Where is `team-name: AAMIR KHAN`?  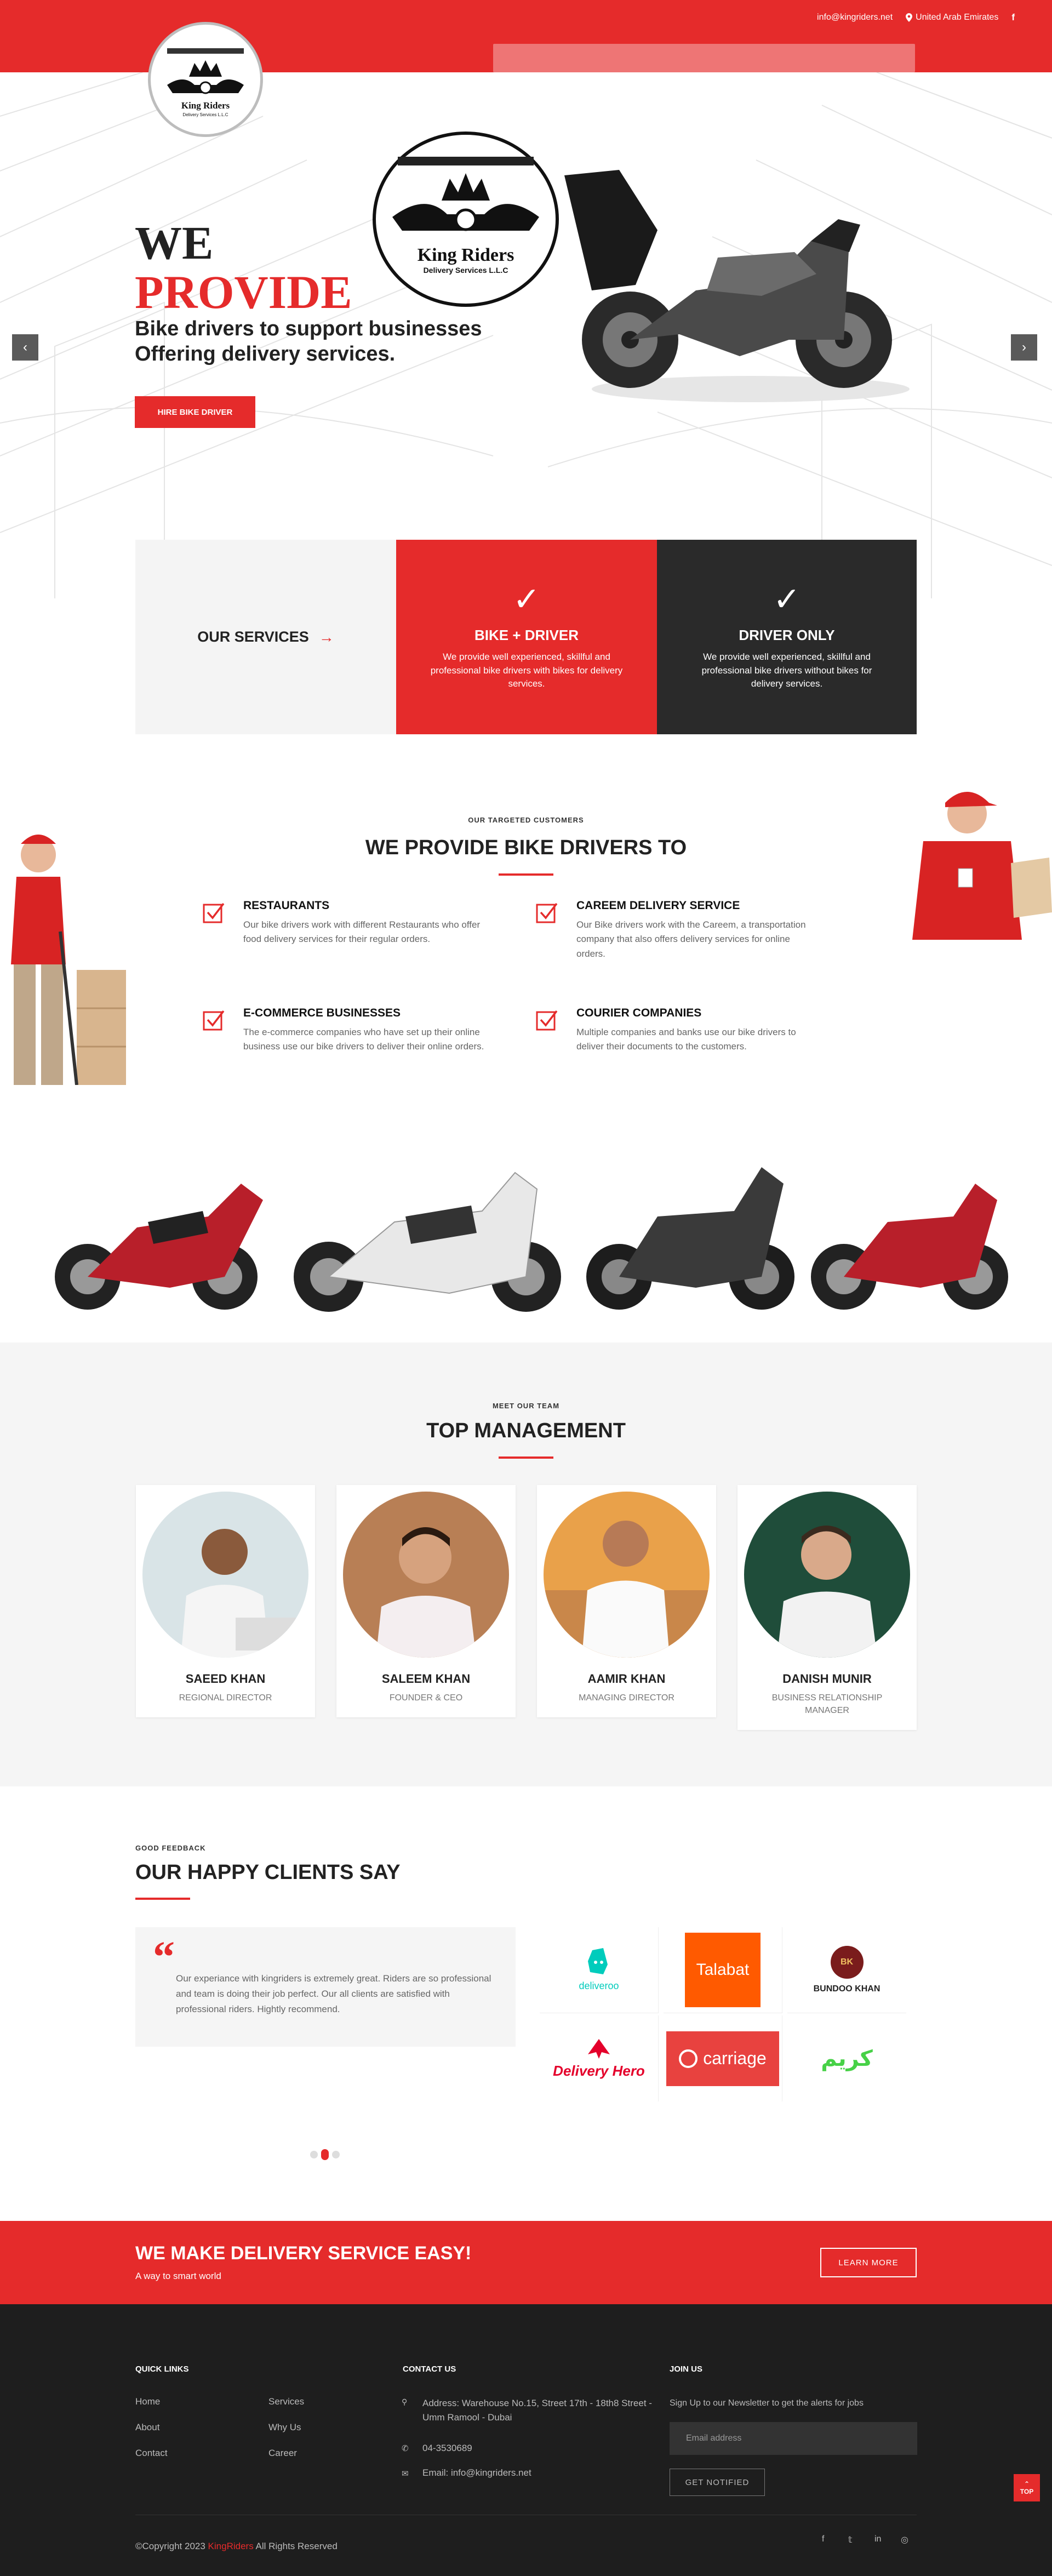 team-name: AAMIR KHAN is located at coordinates (626, 1679).